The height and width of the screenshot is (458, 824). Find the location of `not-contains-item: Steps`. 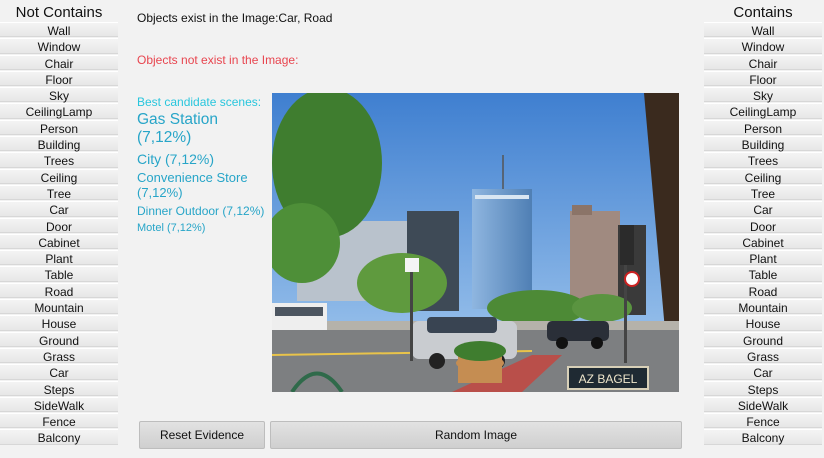

not-contains-item: Steps is located at coordinates (59, 388).